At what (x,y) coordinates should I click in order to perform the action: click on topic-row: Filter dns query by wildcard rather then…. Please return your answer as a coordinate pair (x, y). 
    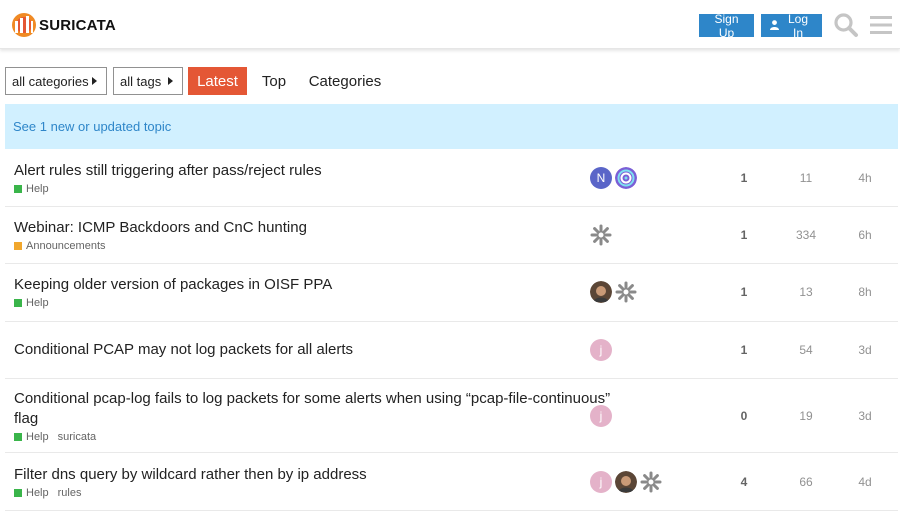
    Looking at the image, I should click on (451, 482).